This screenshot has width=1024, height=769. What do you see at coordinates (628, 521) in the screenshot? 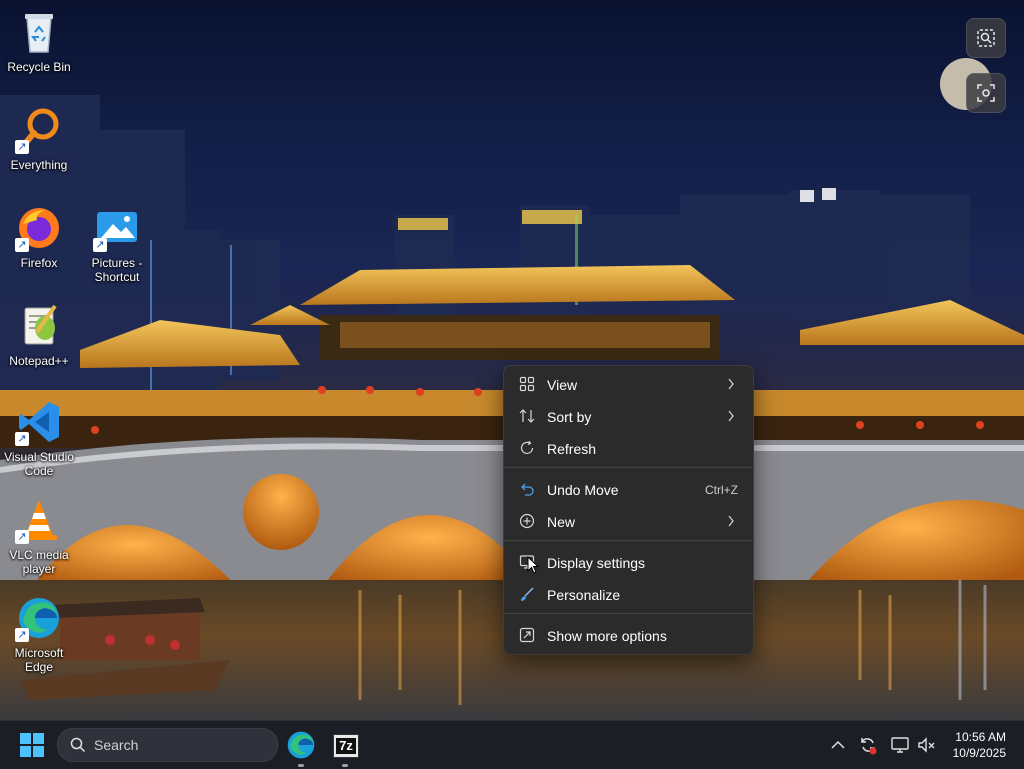
I see `menu-item-new: New` at bounding box center [628, 521].